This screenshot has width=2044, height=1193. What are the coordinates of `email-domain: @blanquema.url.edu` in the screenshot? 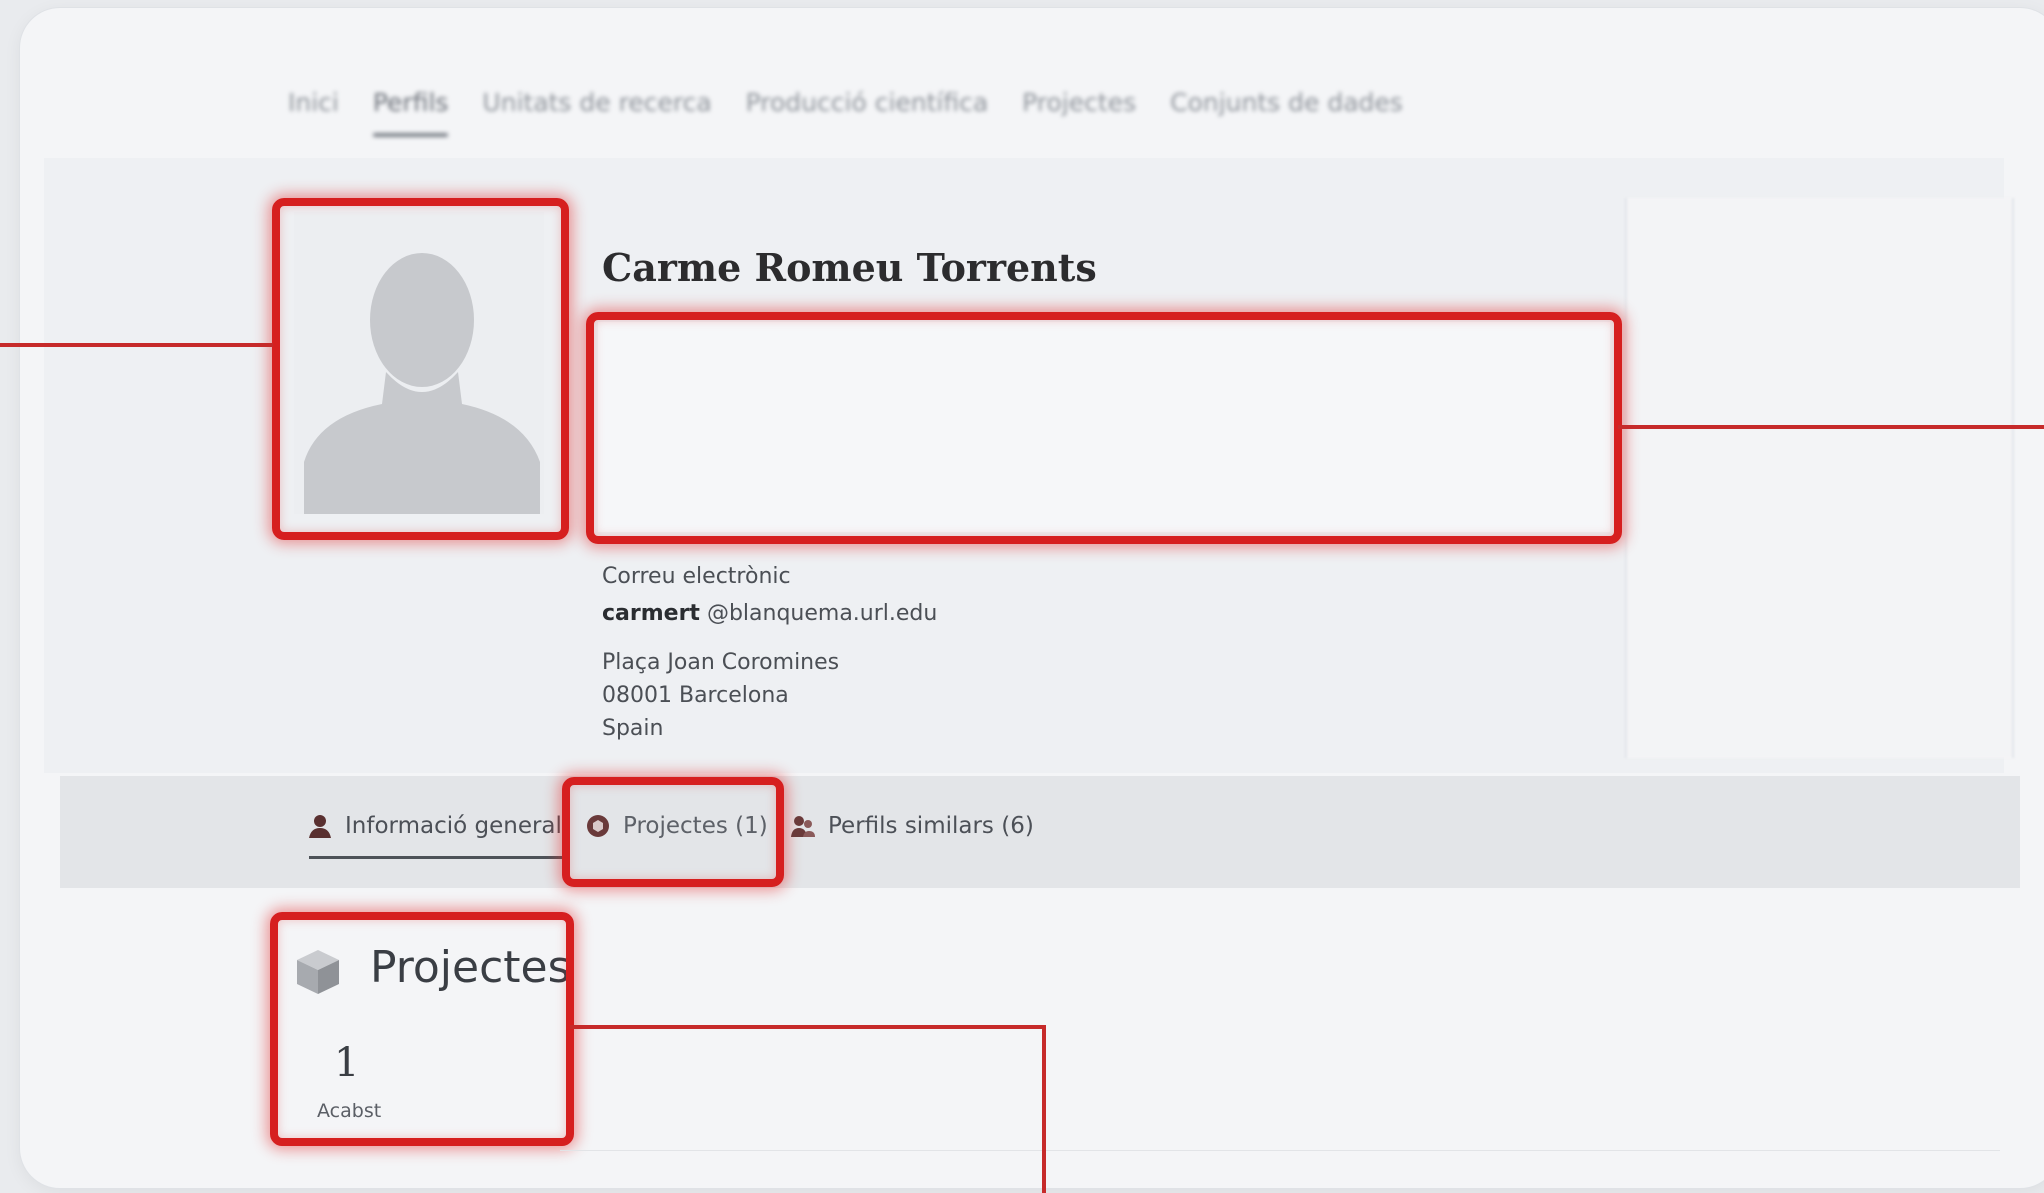 It's located at (818, 613).